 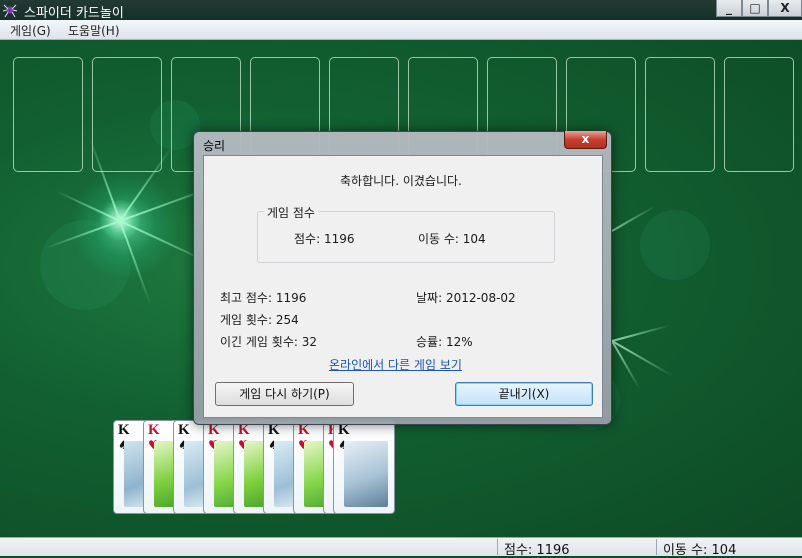 What do you see at coordinates (324, 239) in the screenshot?
I see `game-score-value: 점수: 1196` at bounding box center [324, 239].